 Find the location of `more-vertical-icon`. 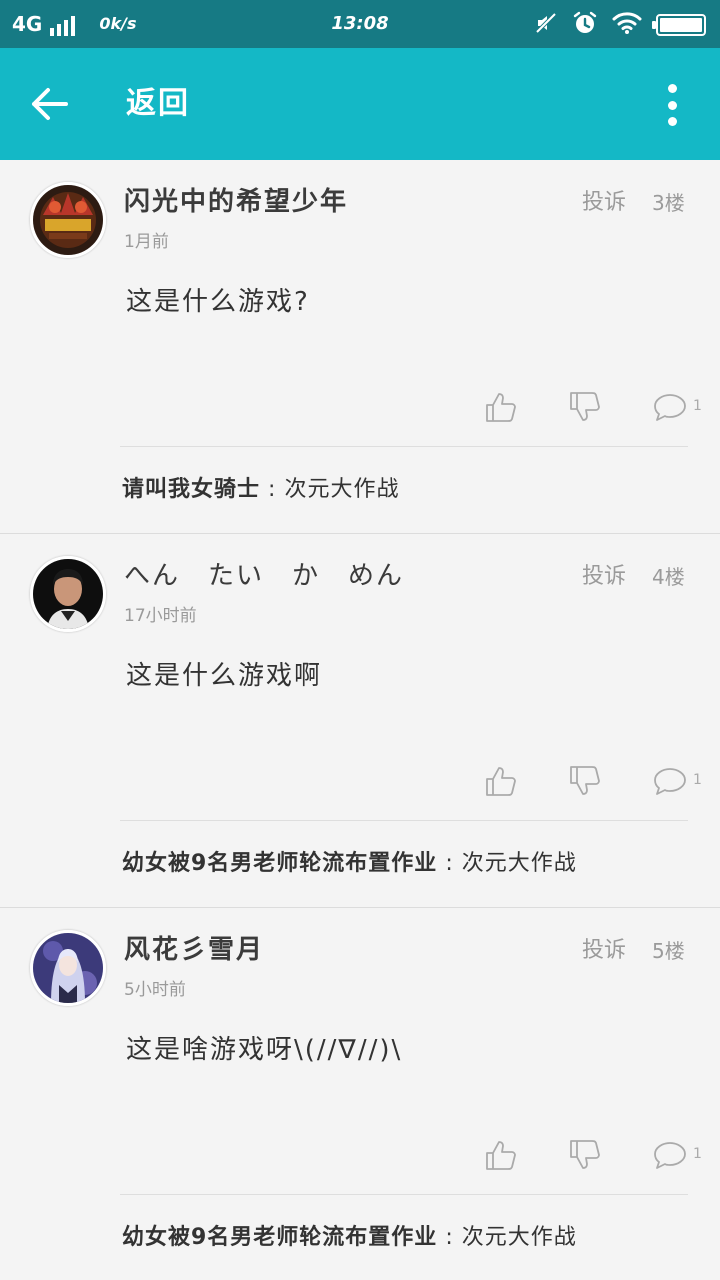

more-vertical-icon is located at coordinates (672, 88).